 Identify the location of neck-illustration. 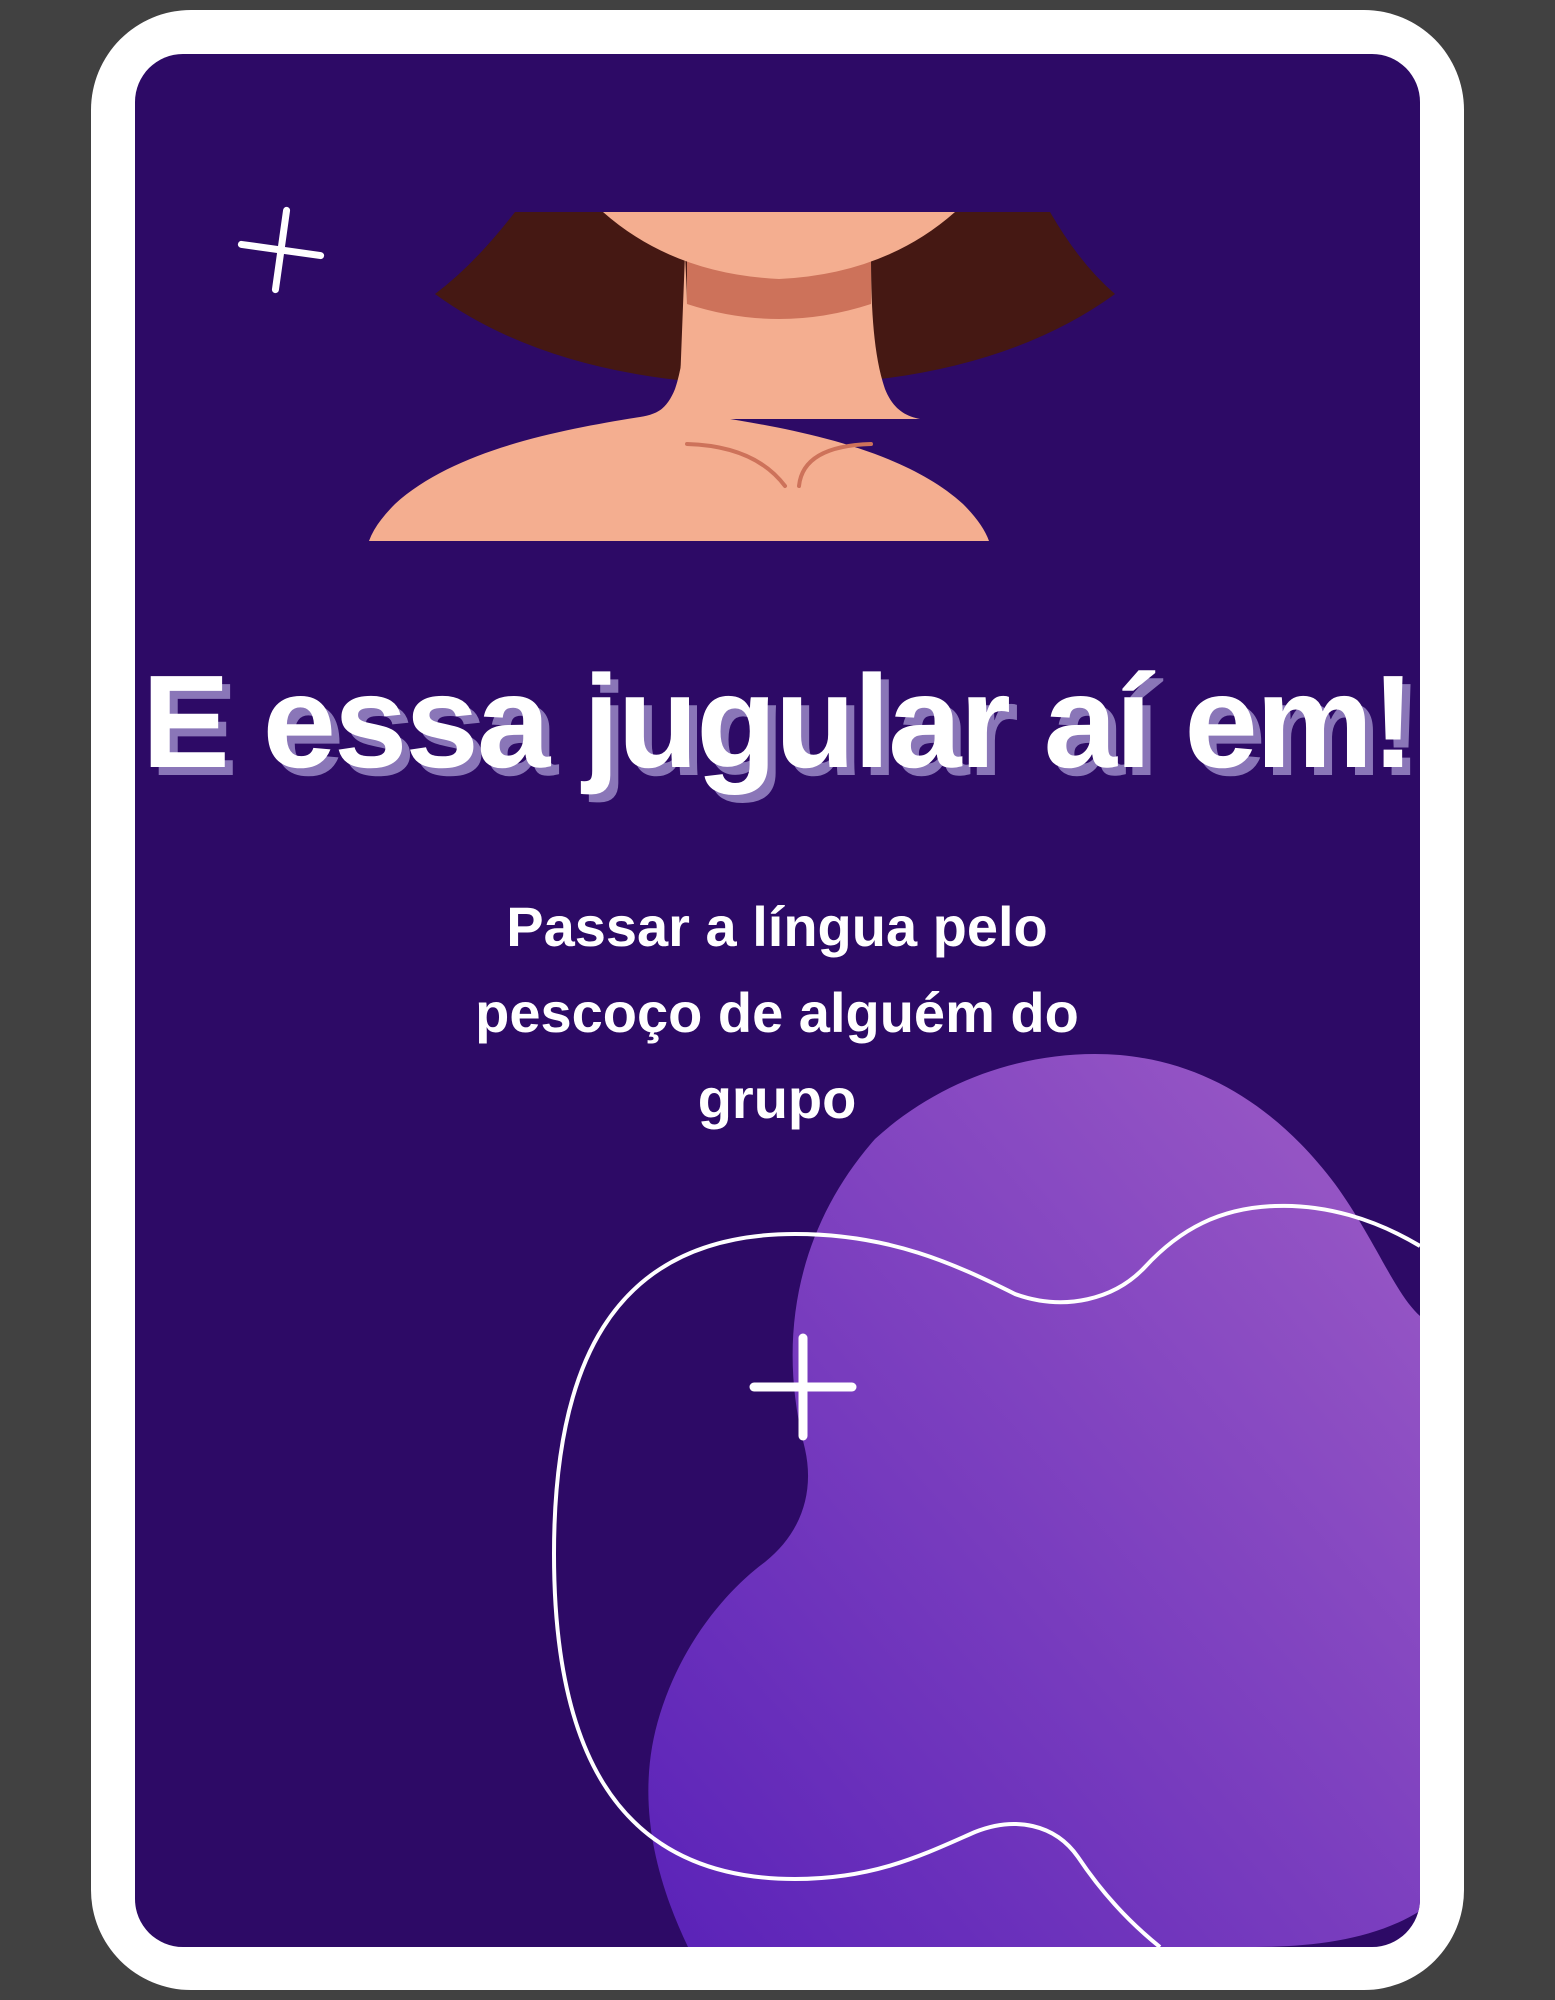
(742, 376).